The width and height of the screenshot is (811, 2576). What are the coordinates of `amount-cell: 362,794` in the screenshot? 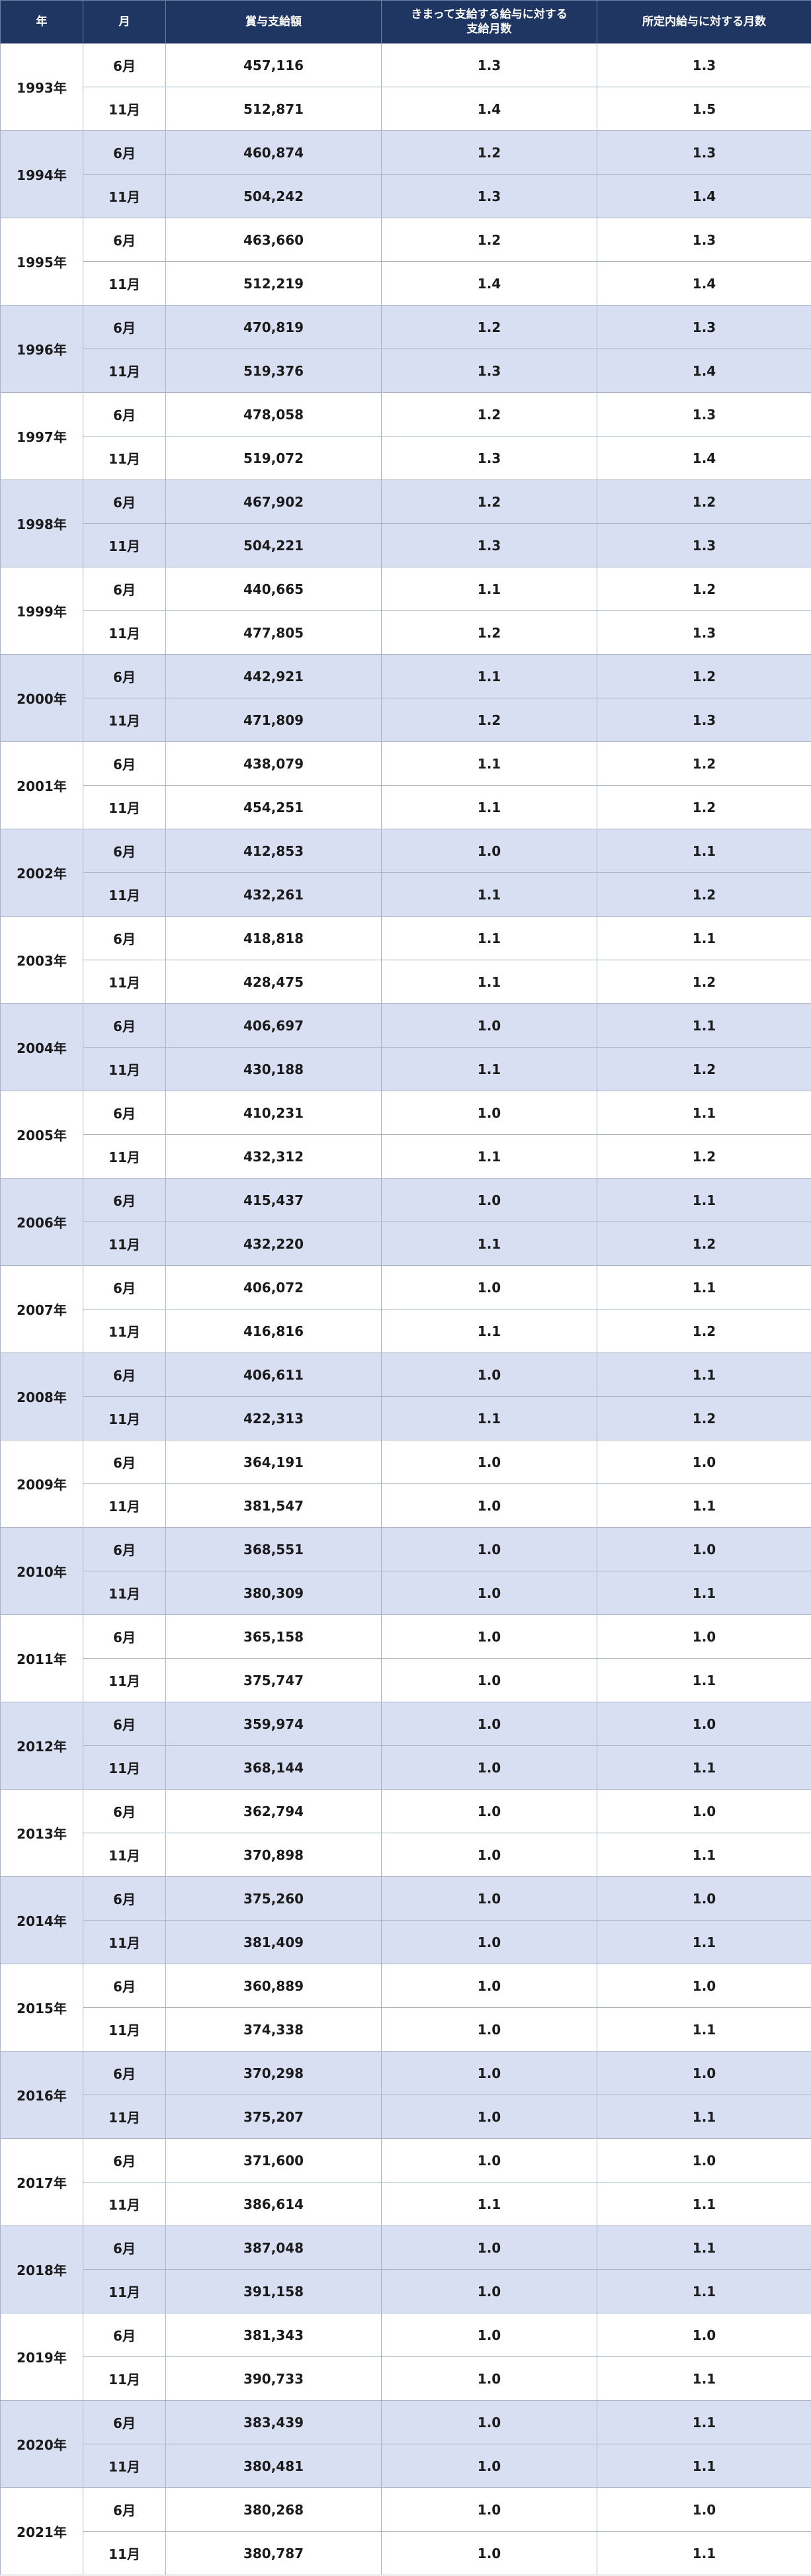 It's located at (273, 1811).